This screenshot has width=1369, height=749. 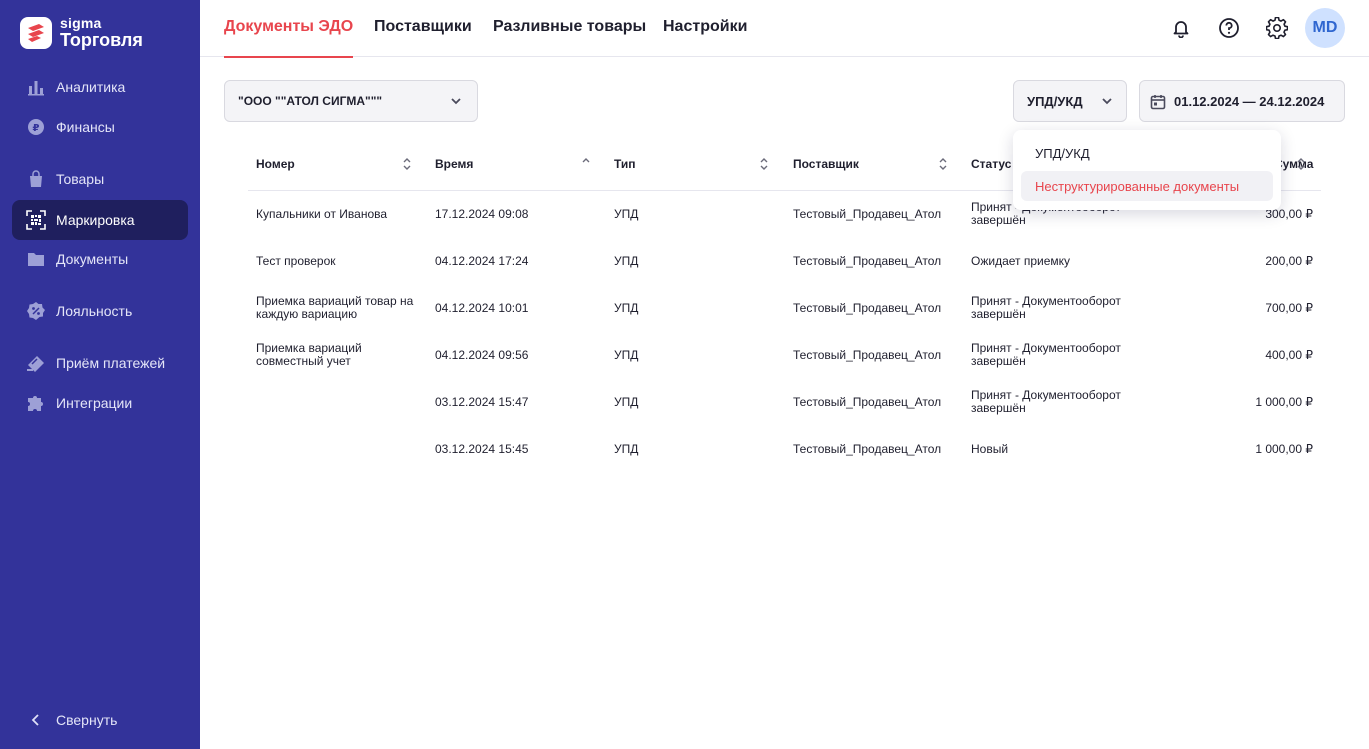 I want to click on sidebar-item-finance: ₽ Финансы, so click(x=100, y=127).